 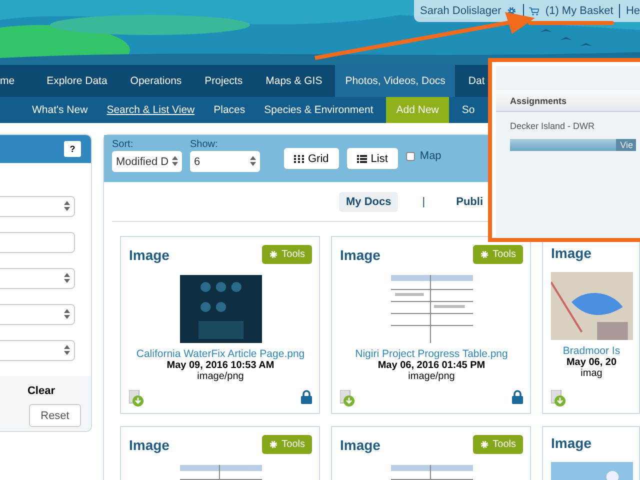 I want to click on nav-tab: Photos, Videos, Docs, so click(x=395, y=81).